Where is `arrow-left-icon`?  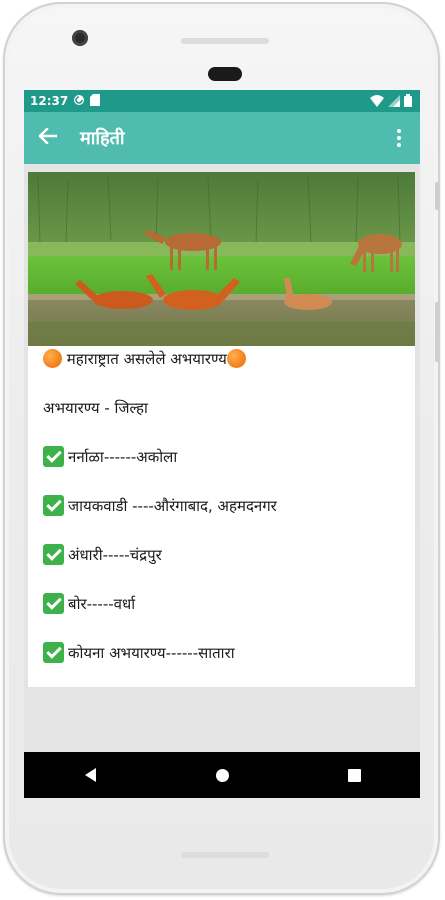
arrow-left-icon is located at coordinates (48, 137).